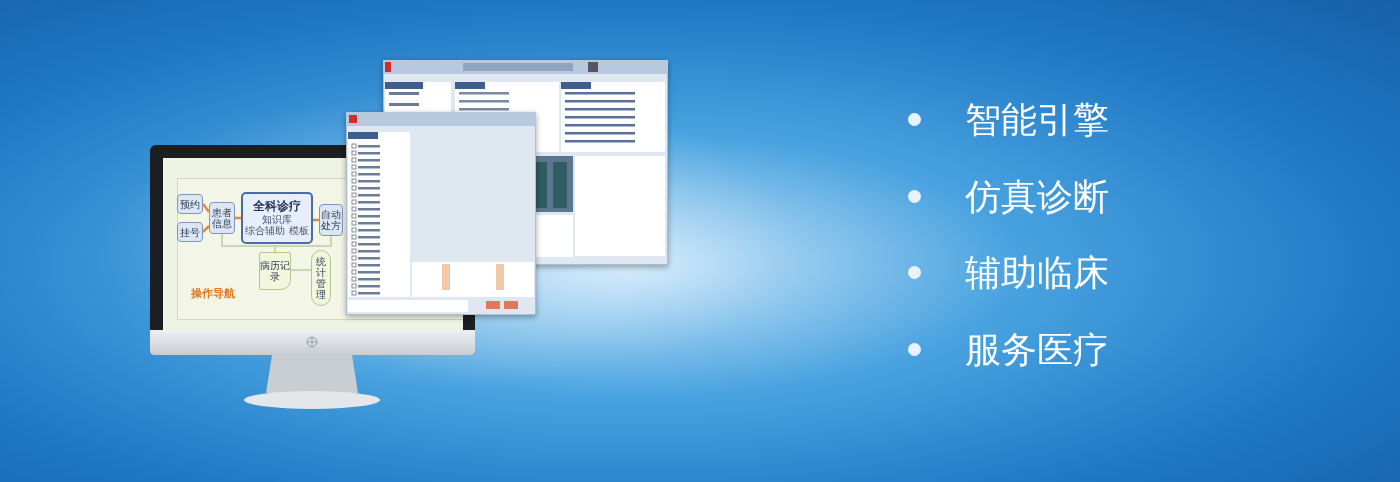 The image size is (1400, 482). Describe the element at coordinates (301, 270) in the screenshot. I see `connector-line` at that location.